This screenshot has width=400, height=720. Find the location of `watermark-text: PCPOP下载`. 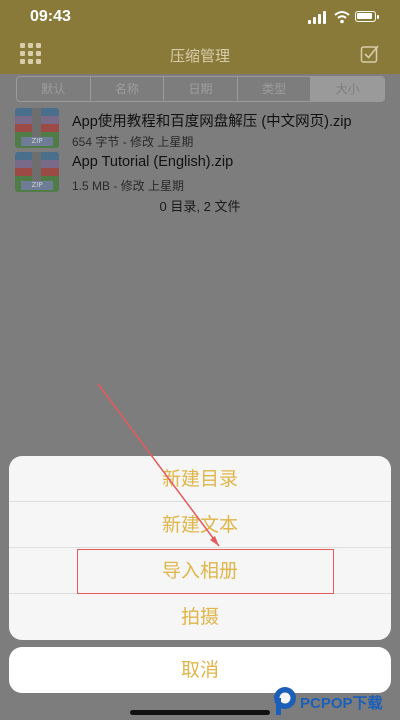

watermark-text: PCPOP下载 is located at coordinates (341, 703).